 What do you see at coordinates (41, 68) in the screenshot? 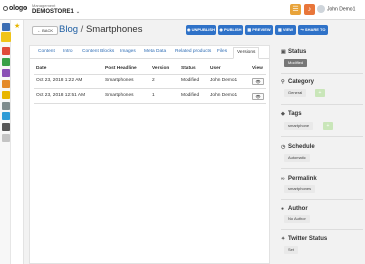
I see `column-header-date: Date` at bounding box center [41, 68].